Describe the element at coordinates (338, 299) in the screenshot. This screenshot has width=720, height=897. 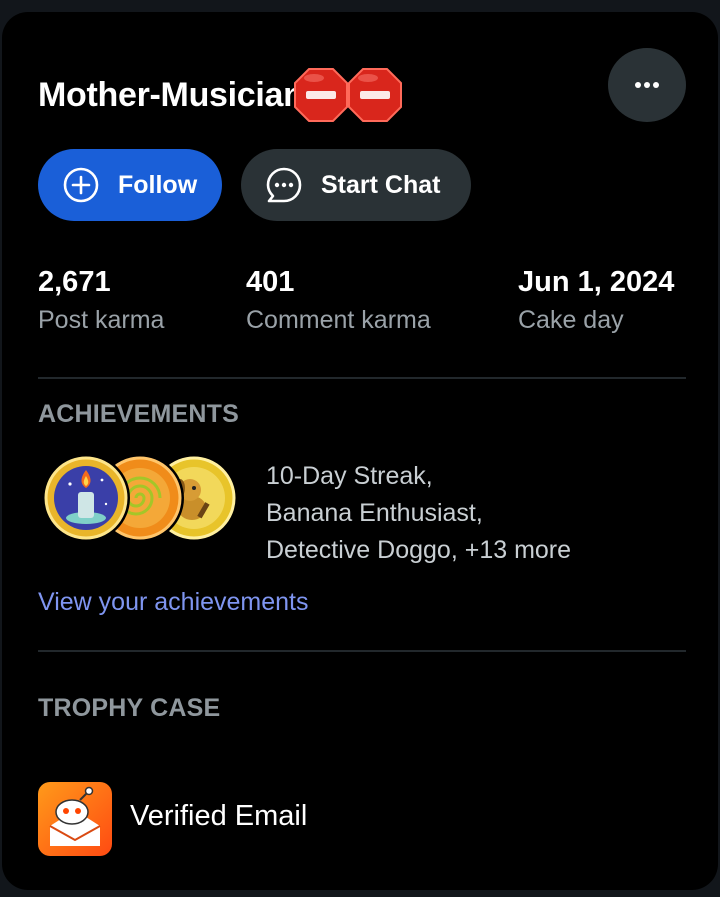
I see `stat-comment-karma: 401 Comment karma` at that location.